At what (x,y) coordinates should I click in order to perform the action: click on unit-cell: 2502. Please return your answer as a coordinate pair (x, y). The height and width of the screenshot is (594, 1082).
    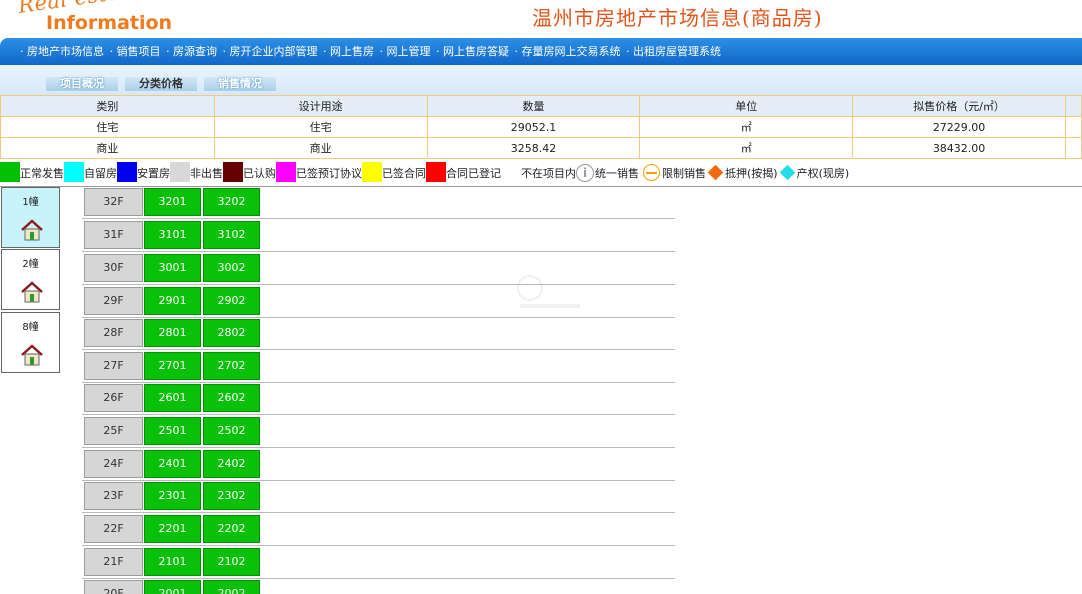
    Looking at the image, I should click on (231, 431).